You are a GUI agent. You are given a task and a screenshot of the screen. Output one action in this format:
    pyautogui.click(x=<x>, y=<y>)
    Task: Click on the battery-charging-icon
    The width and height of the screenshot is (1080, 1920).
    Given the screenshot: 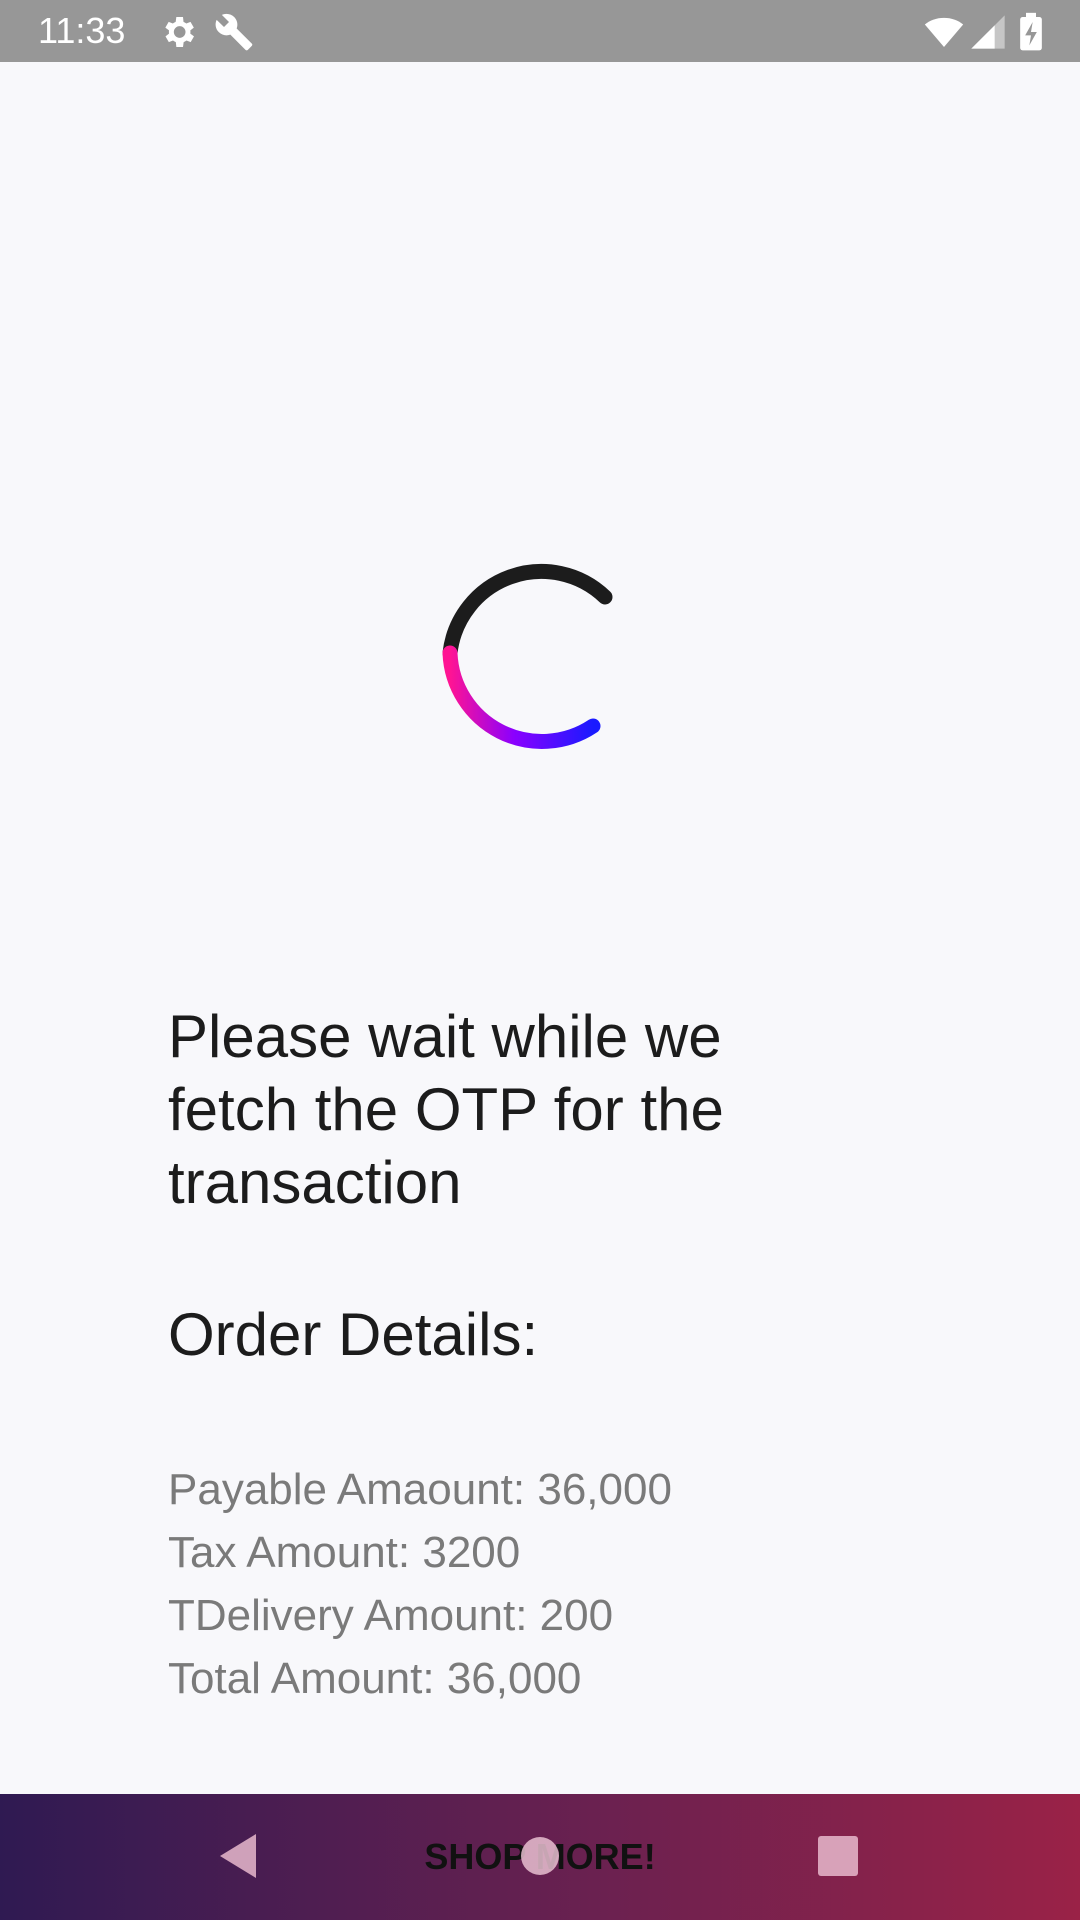 What is the action you would take?
    pyautogui.click(x=1031, y=31)
    